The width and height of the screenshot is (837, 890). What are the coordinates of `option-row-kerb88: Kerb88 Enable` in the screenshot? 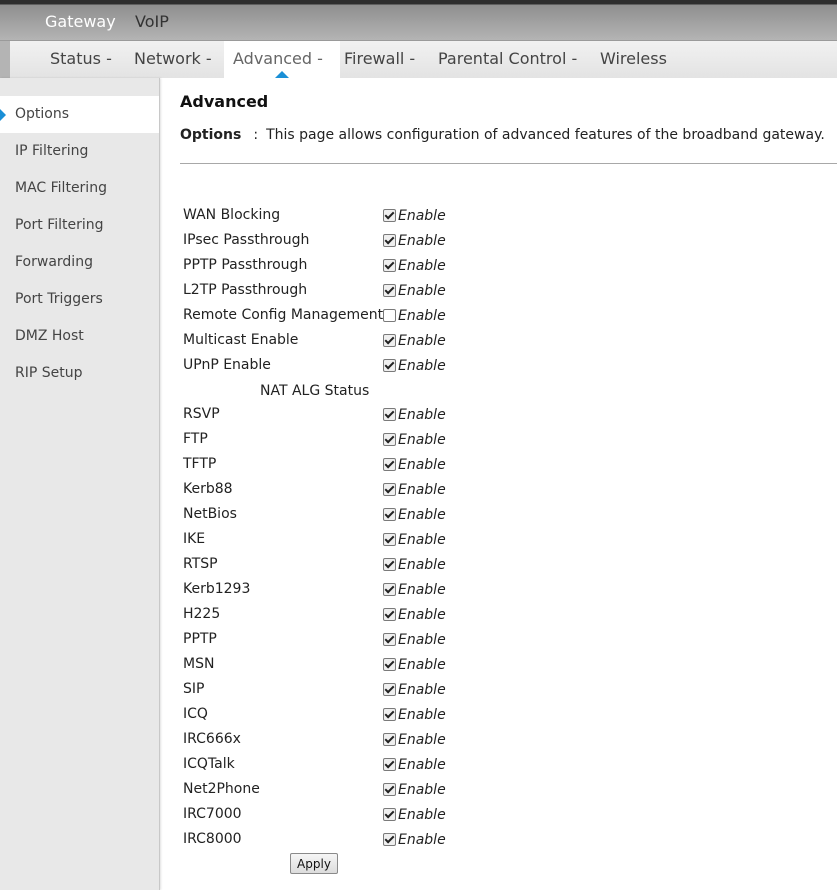 It's located at (383, 490).